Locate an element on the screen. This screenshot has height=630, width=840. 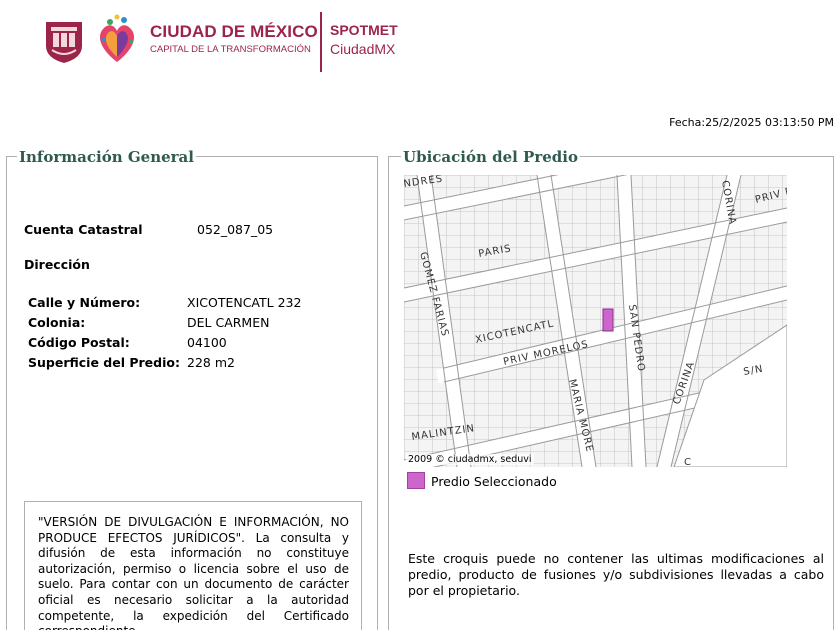
app-name: SPOTMET is located at coordinates (364, 30).